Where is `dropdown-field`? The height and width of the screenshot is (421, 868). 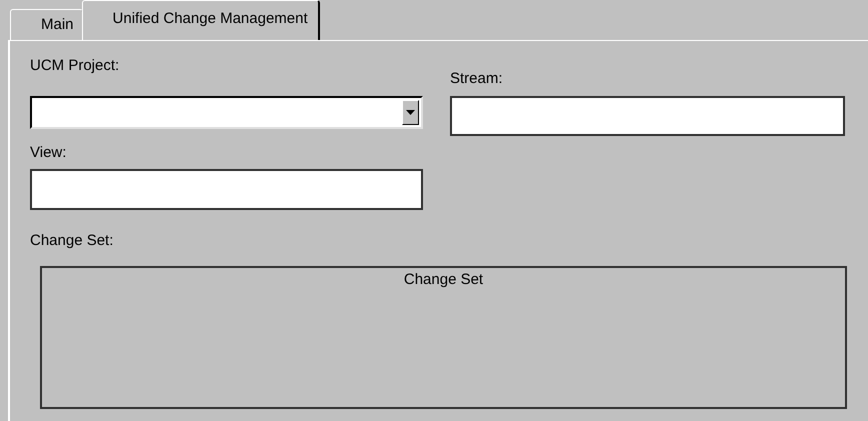 dropdown-field is located at coordinates (226, 112).